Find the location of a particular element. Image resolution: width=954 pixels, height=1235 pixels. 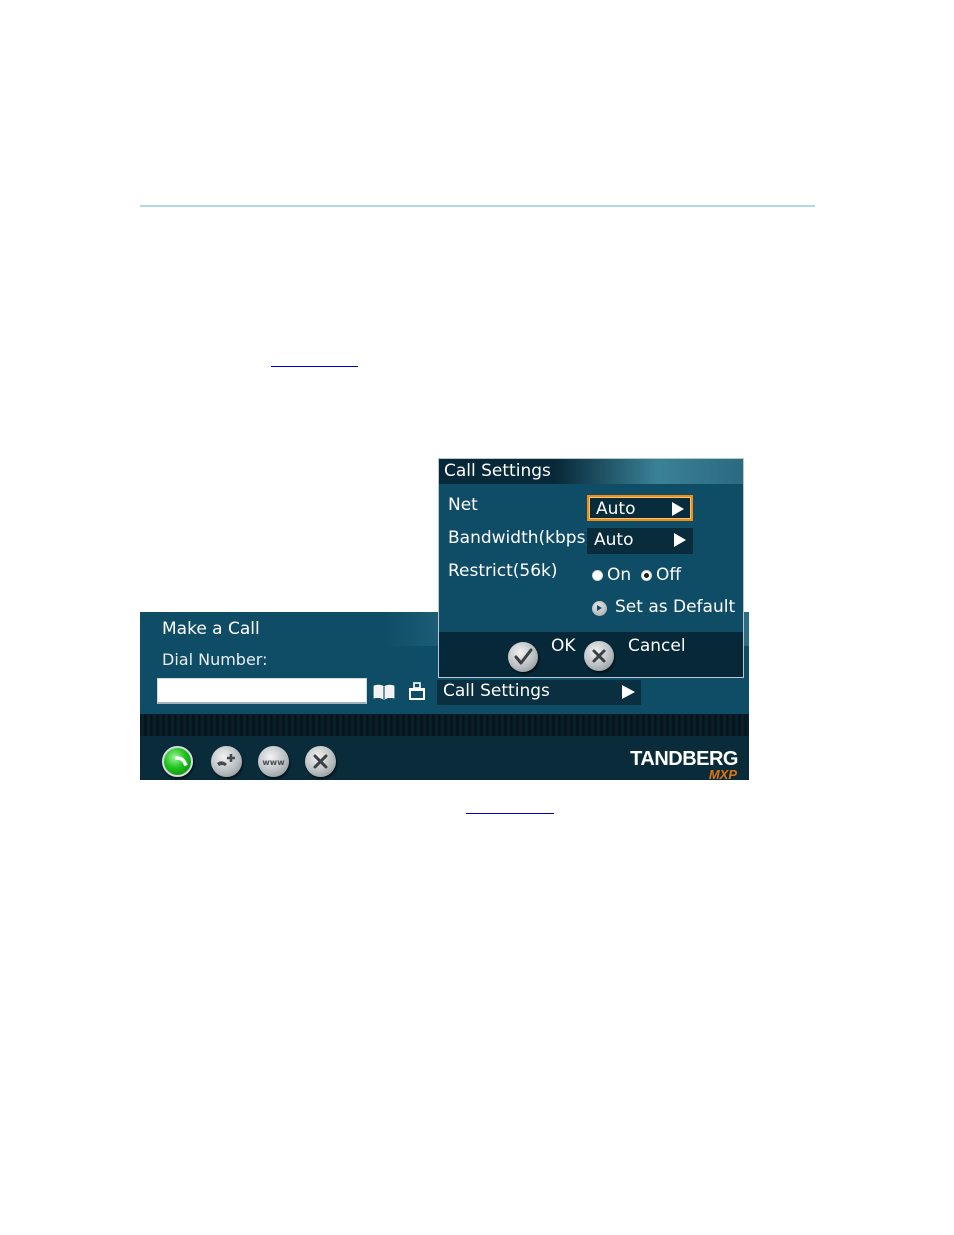

call-settings-menu-item: Call Settings is located at coordinates (539, 692).